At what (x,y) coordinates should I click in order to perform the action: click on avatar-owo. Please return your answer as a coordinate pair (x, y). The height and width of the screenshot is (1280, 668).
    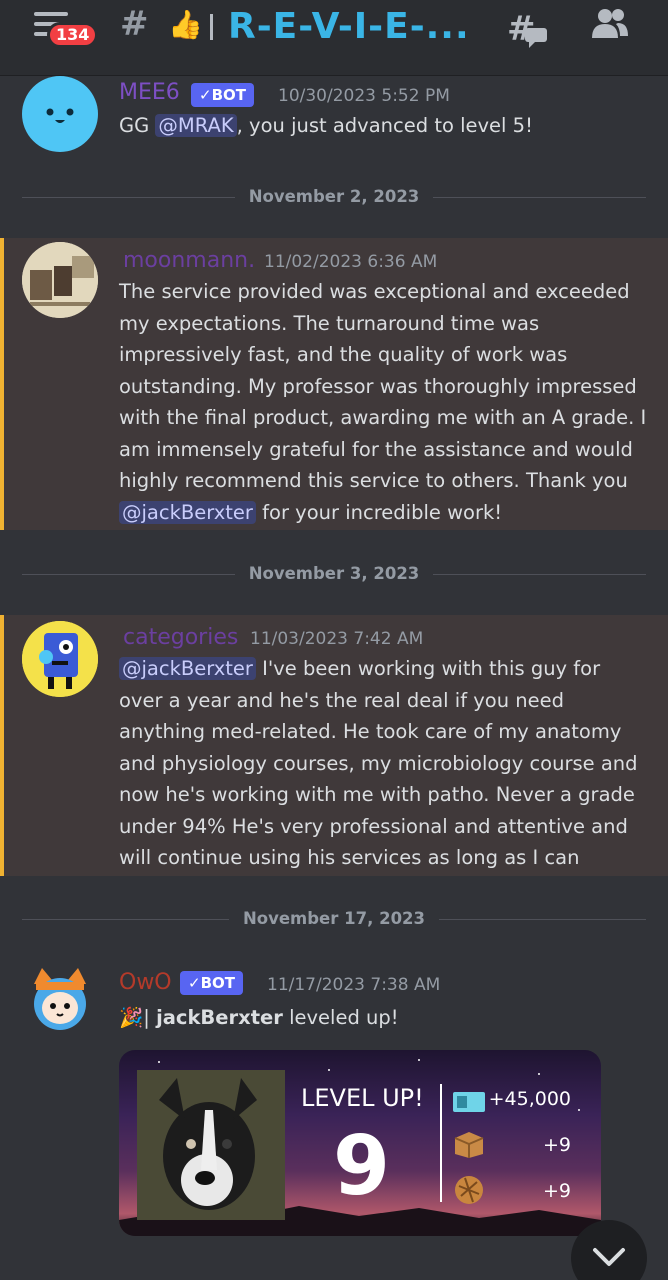
    Looking at the image, I should click on (60, 1002).